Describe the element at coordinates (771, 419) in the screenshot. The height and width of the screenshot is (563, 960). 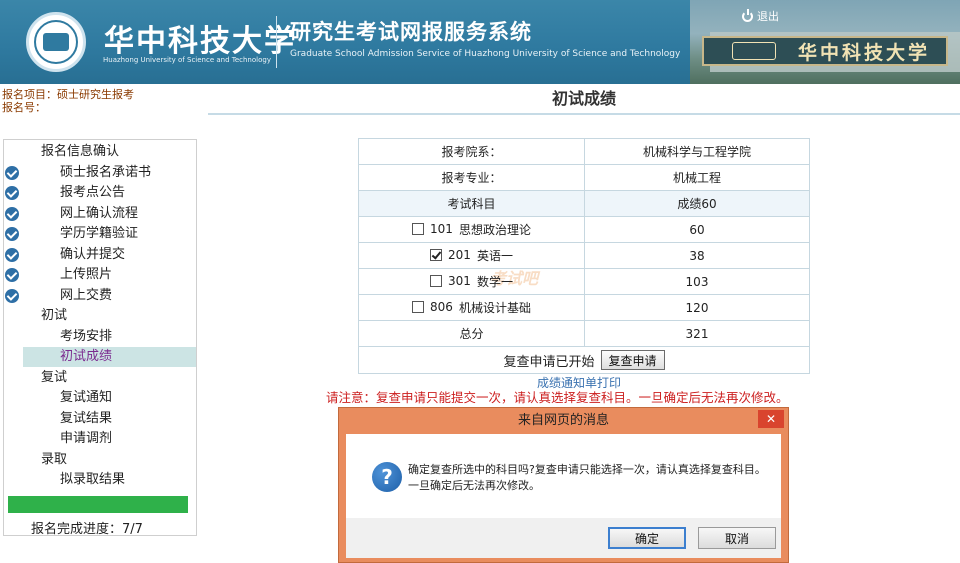
I see `close-icon: ✕` at that location.